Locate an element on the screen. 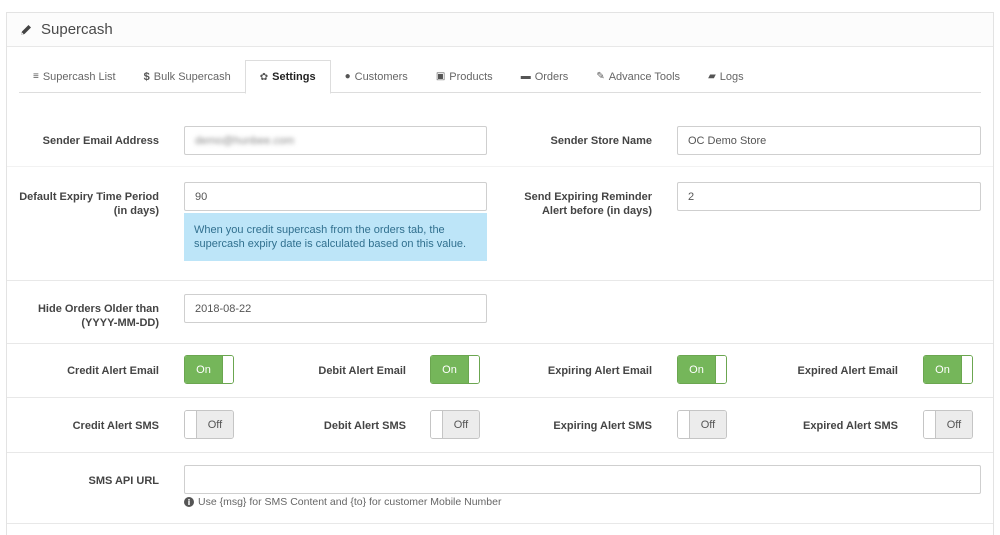  gift-icon: ▣ is located at coordinates (440, 76).